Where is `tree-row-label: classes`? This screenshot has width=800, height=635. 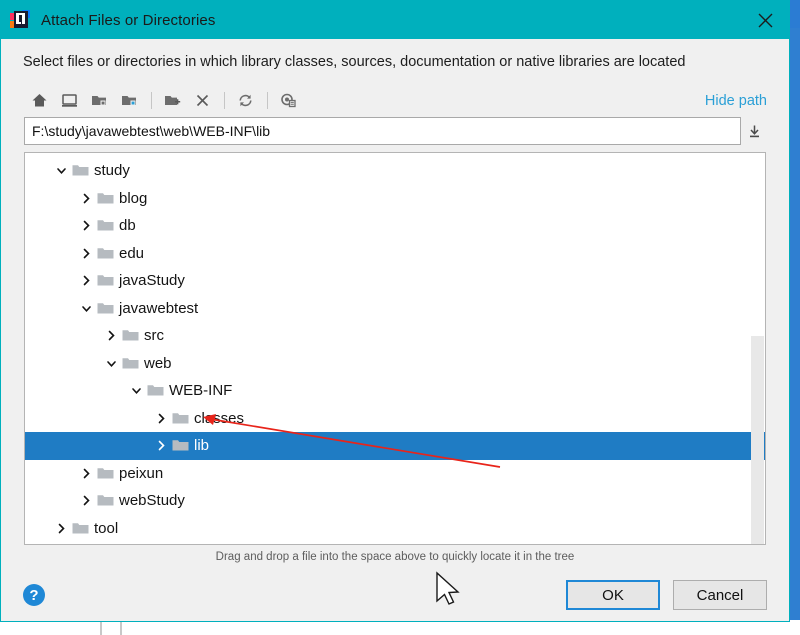
tree-row-label: classes is located at coordinates (219, 418).